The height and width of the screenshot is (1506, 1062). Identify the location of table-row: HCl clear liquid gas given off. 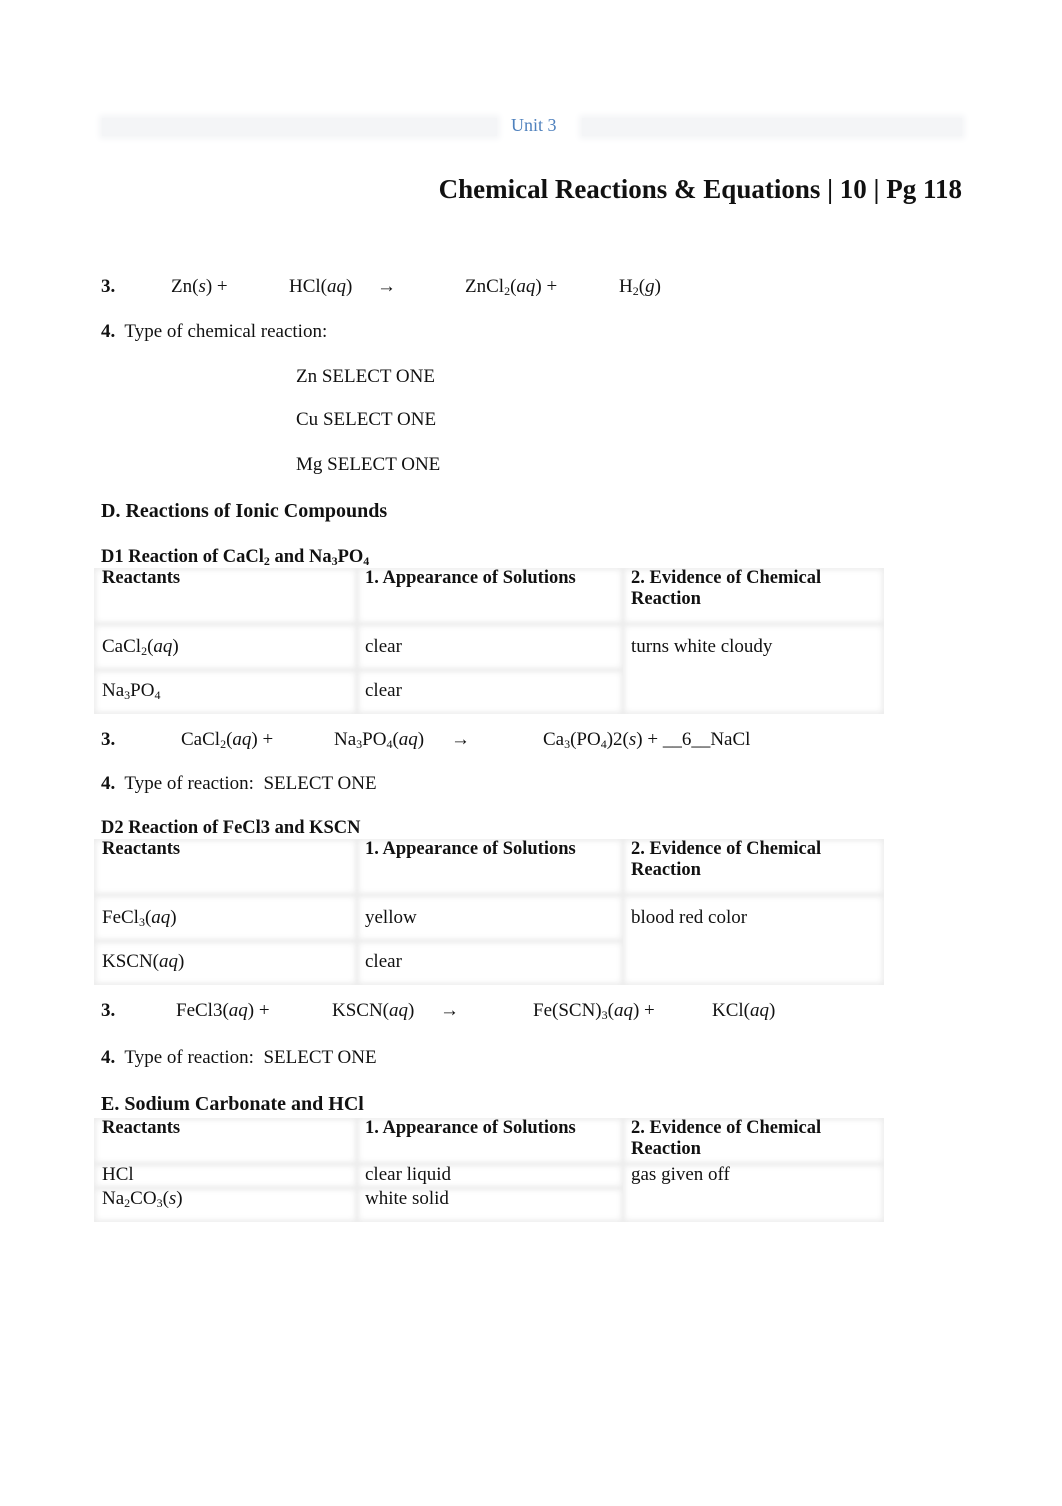
(489, 1176).